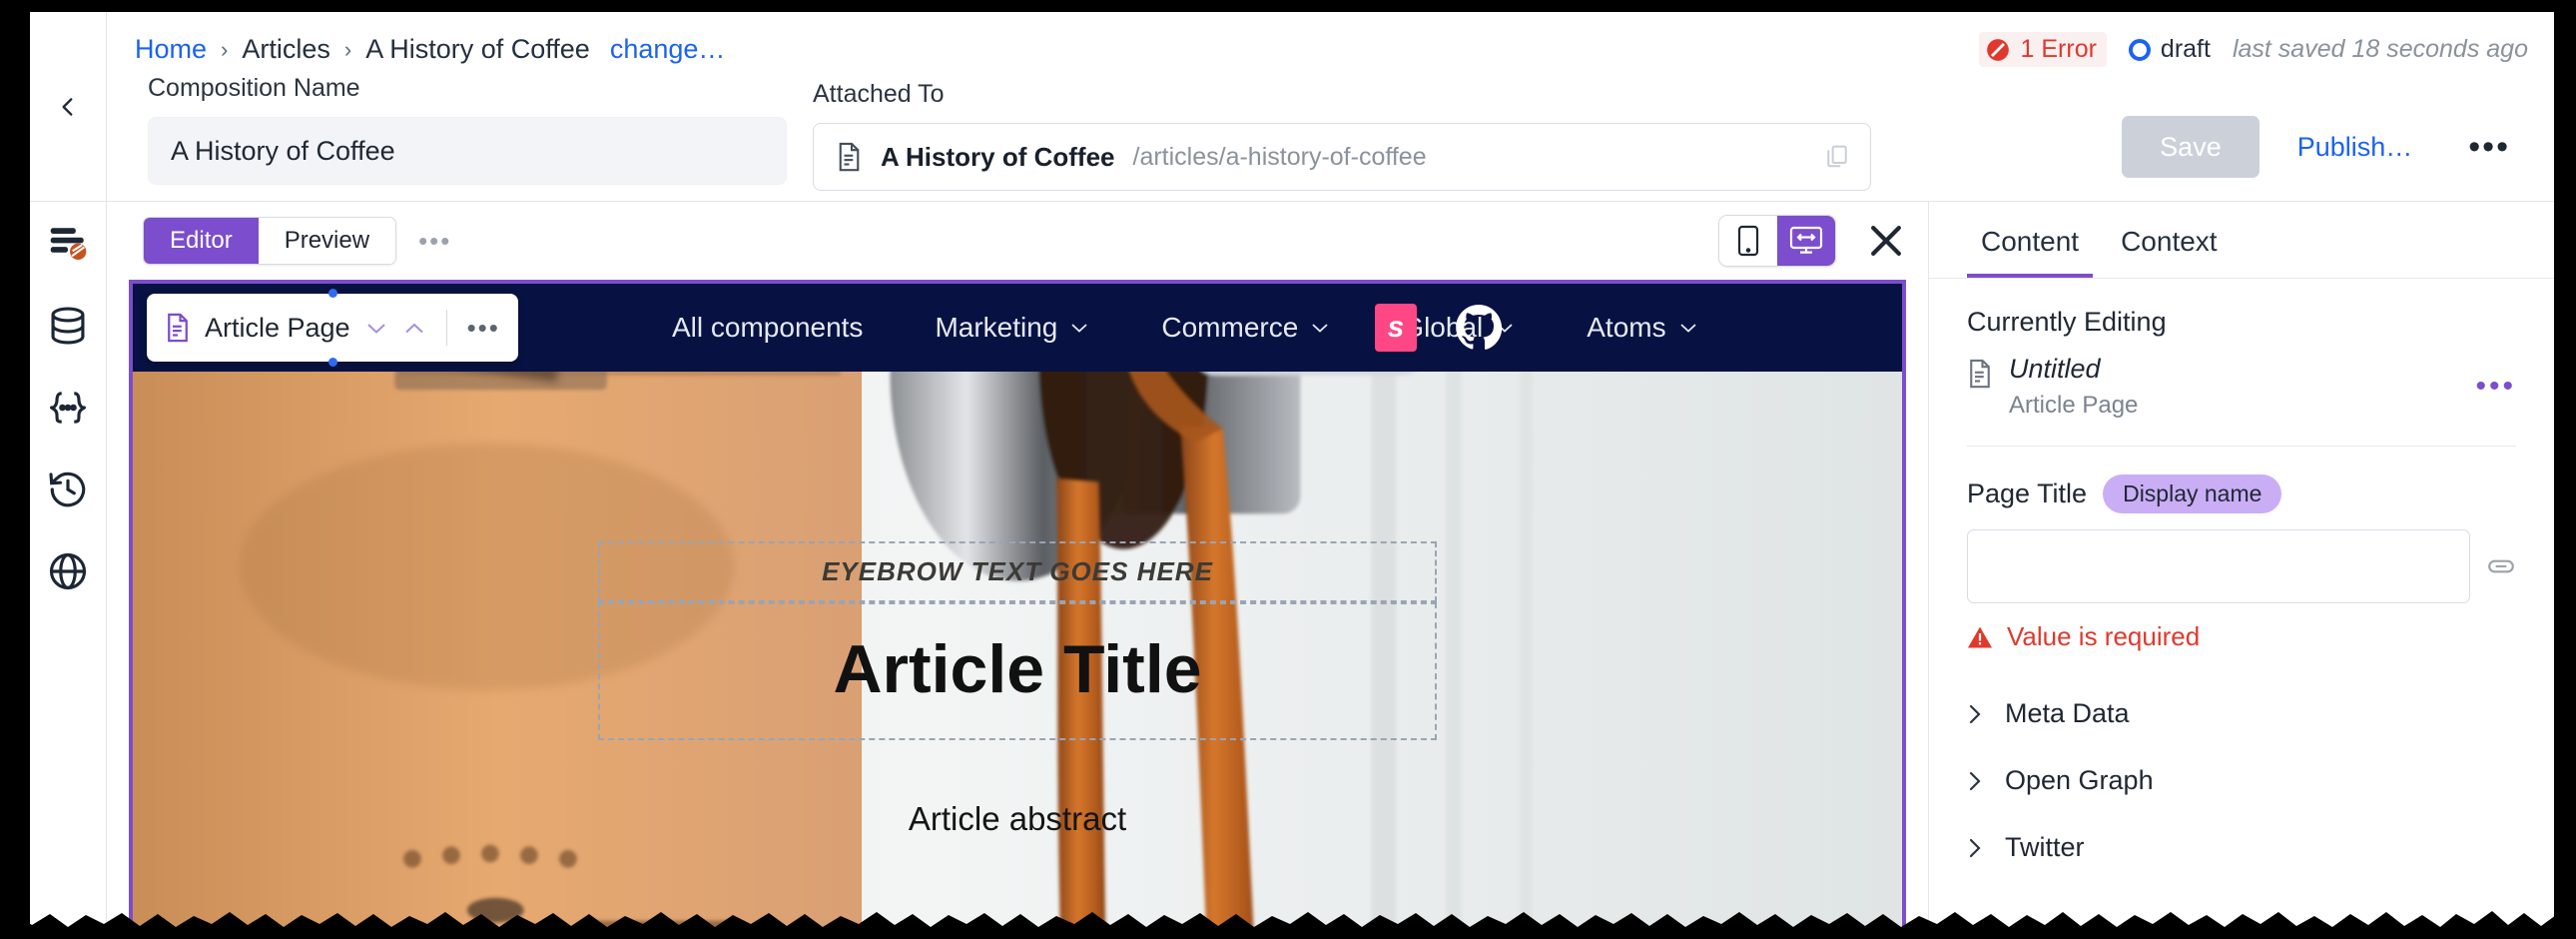 The height and width of the screenshot is (939, 2576). Describe the element at coordinates (171, 49) in the screenshot. I see `breadcrumb-item-home: Home` at that location.